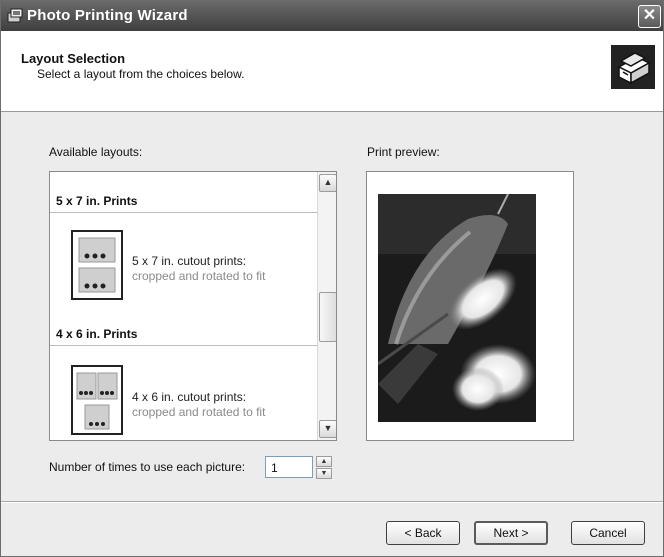  I want to click on close-icon: ✕, so click(649, 15).